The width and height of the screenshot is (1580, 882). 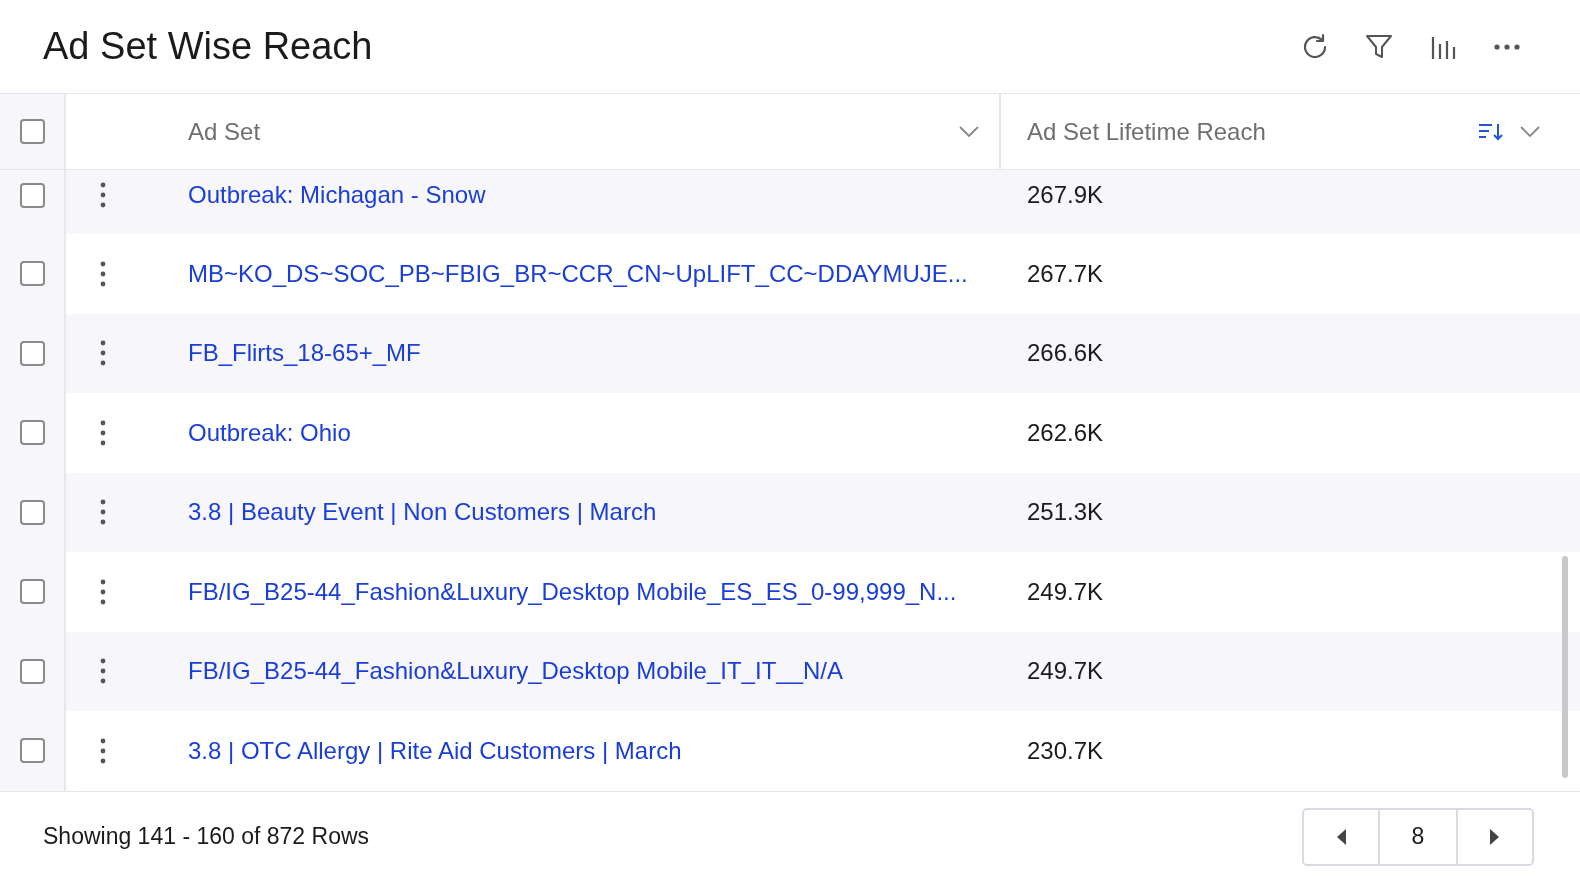 I want to click on reach-value: 267.7K, so click(x=1065, y=273).